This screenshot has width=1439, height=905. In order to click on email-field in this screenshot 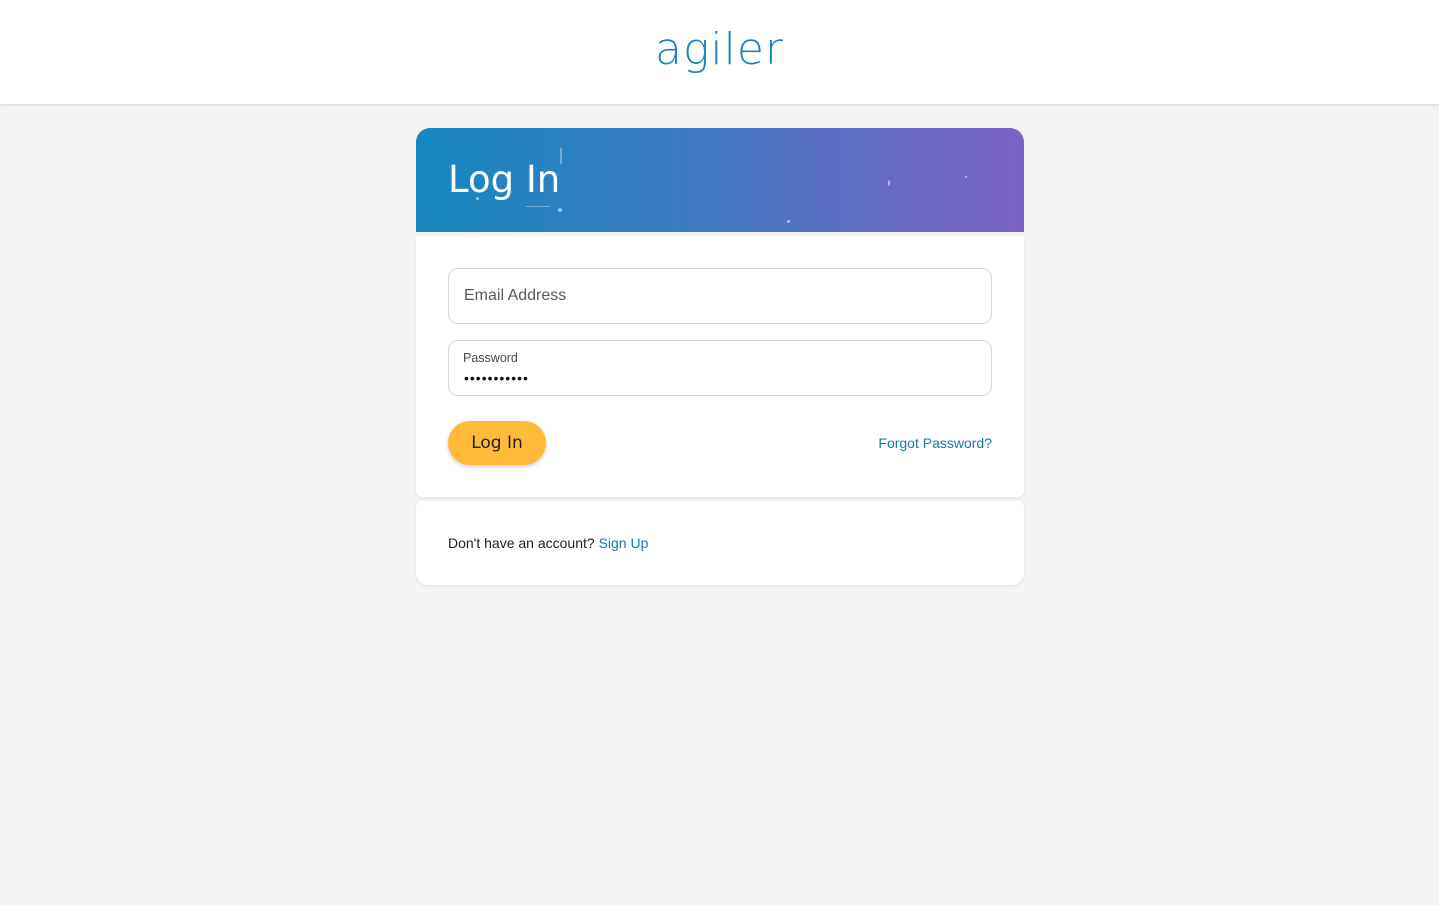, I will do `click(720, 296)`.